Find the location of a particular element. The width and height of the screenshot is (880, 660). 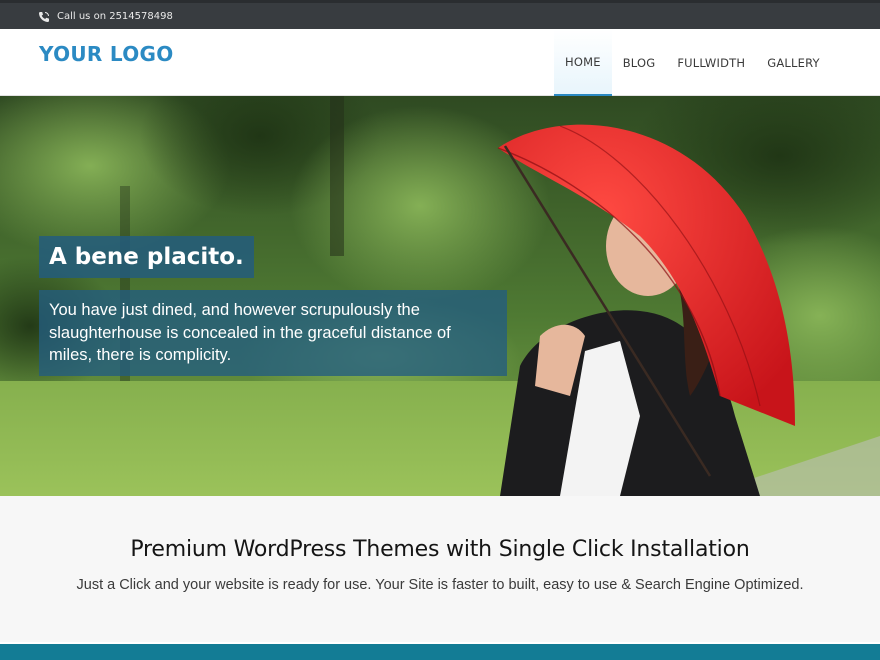

site-logo: YOUR LOGO is located at coordinates (106, 54).